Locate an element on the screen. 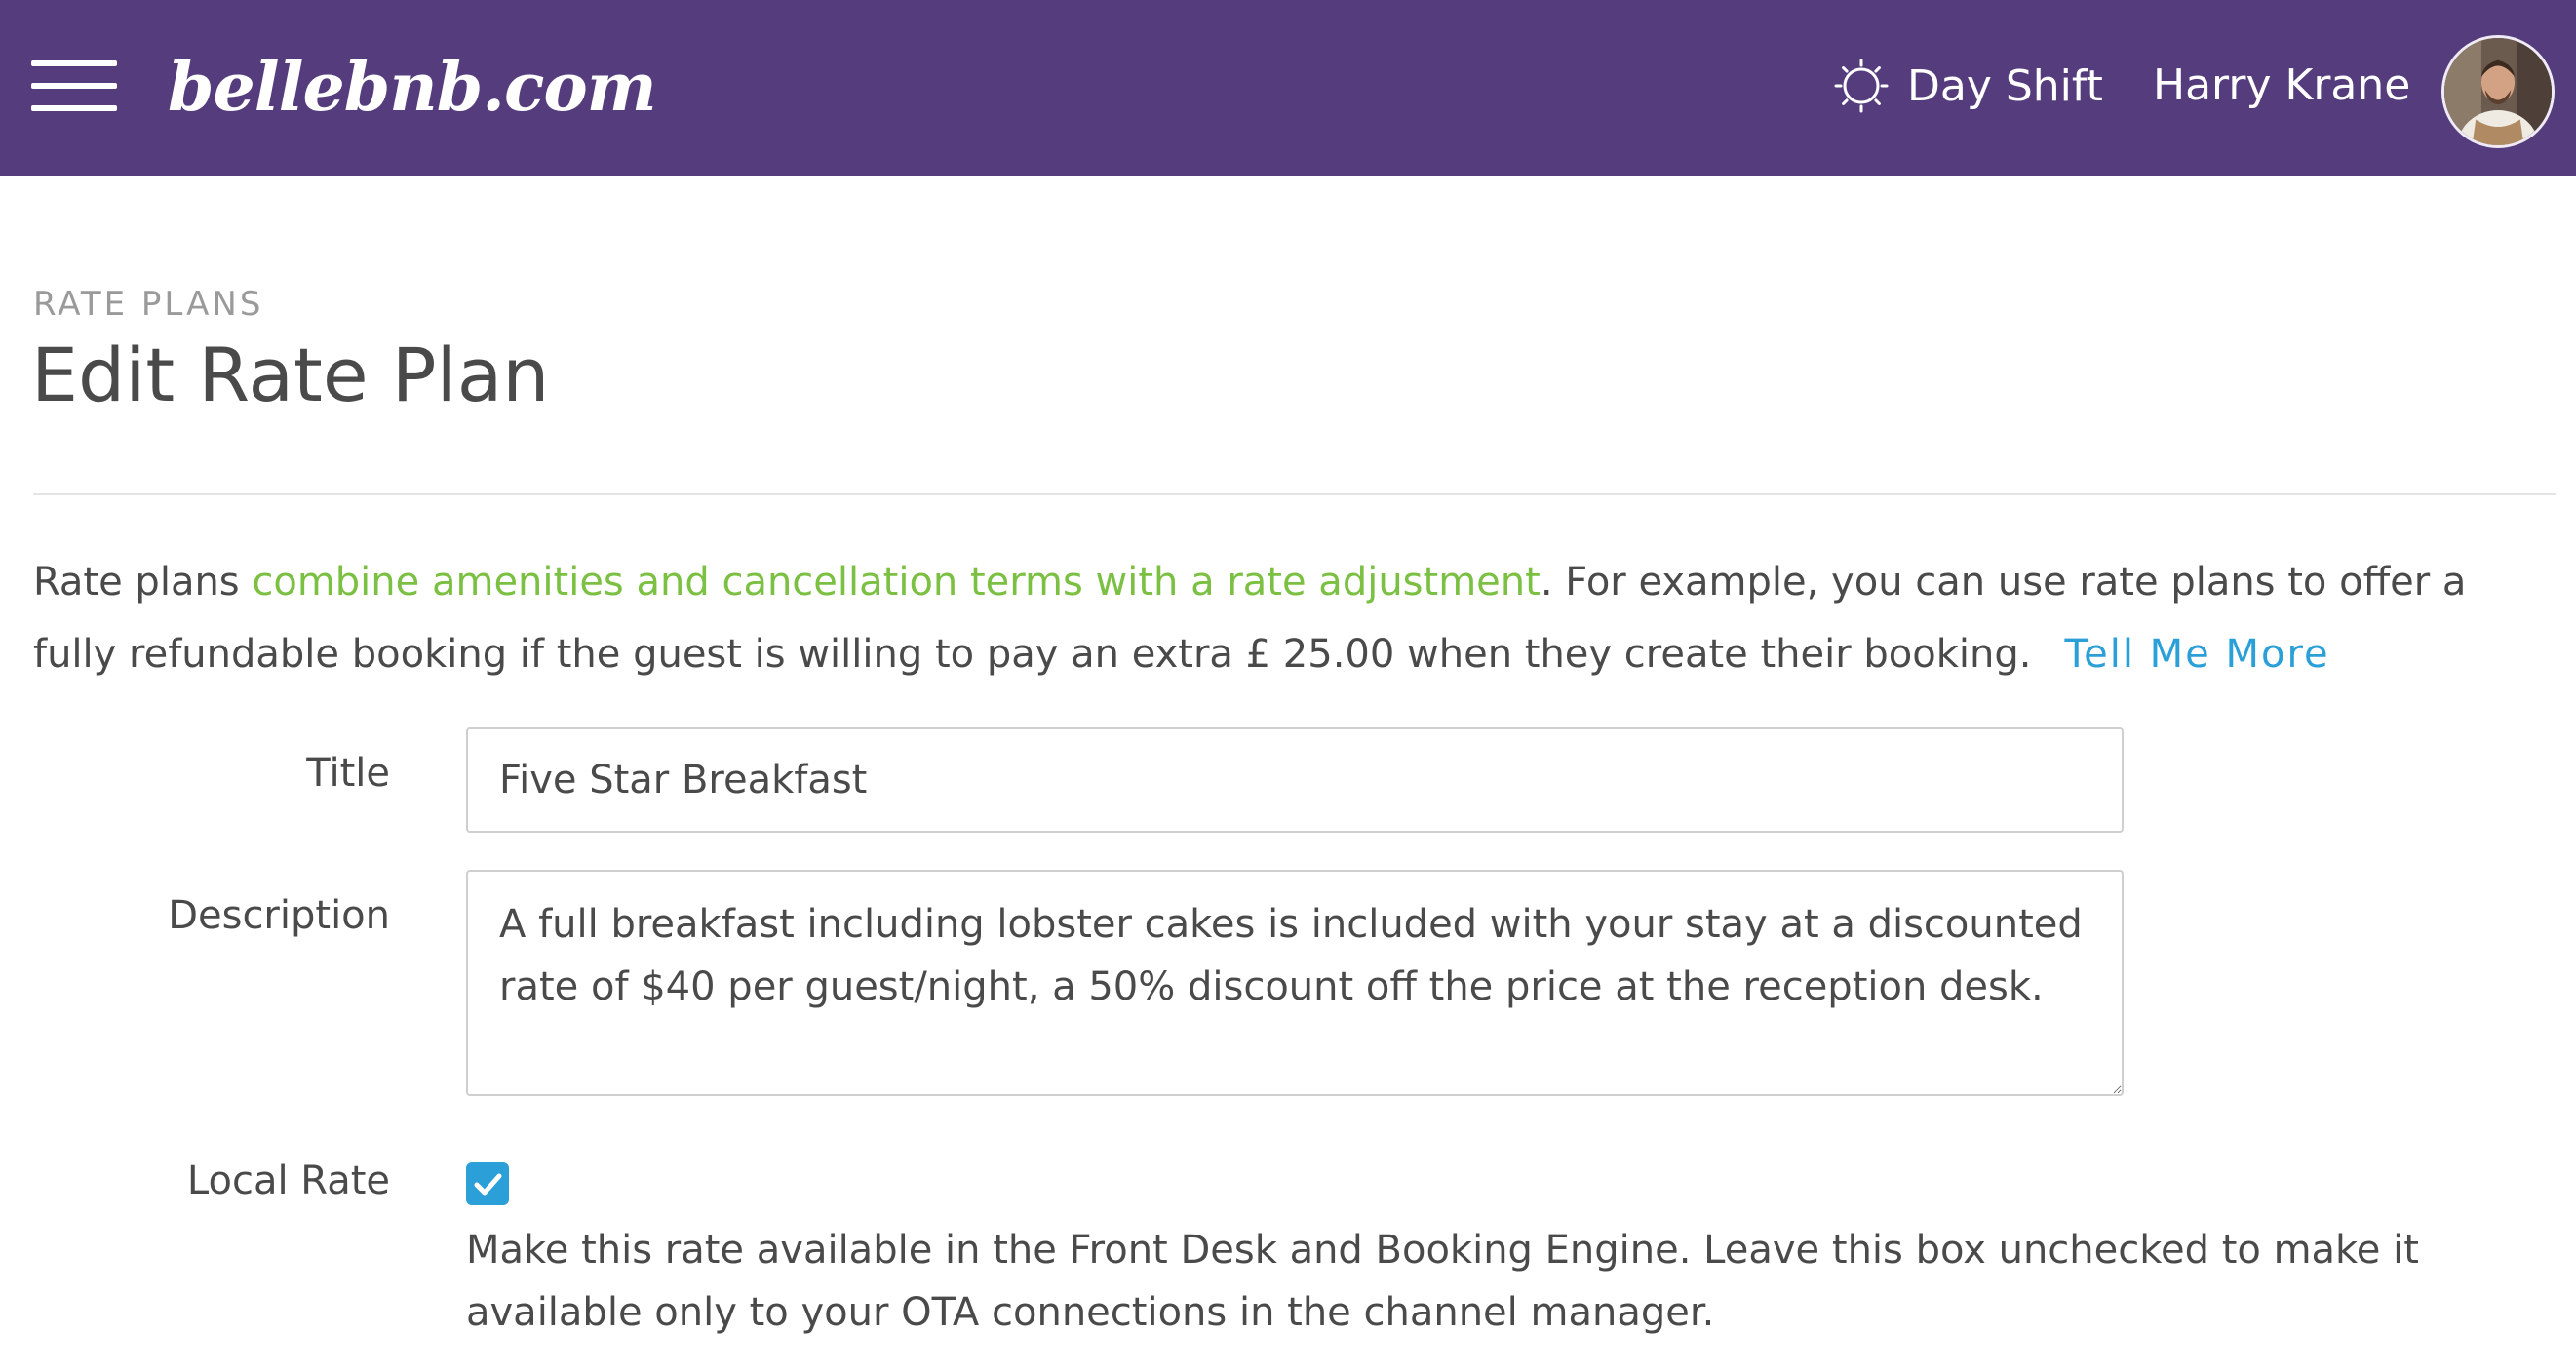 This screenshot has width=2576, height=1372. local-rate-label: Local Rate is located at coordinates (288, 1180).